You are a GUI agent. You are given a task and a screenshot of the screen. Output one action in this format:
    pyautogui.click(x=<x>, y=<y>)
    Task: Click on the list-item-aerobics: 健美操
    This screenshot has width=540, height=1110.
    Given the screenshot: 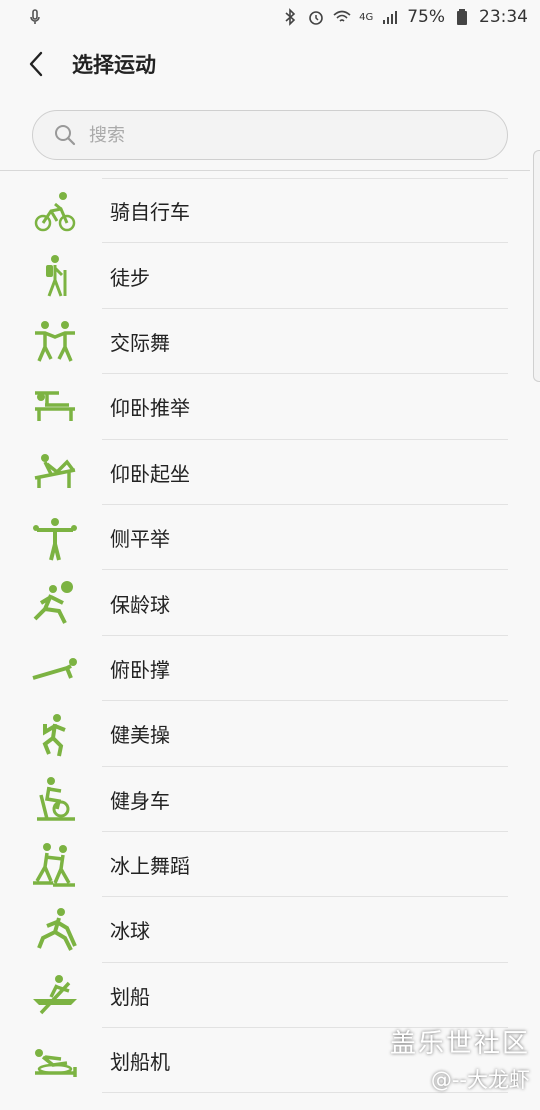 What is the action you would take?
    pyautogui.click(x=270, y=734)
    